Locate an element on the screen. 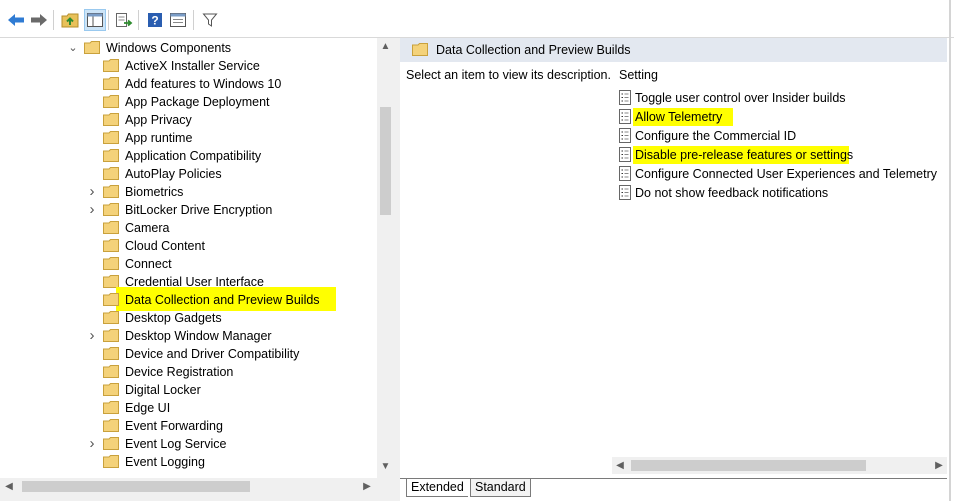  tree-node: Camera is located at coordinates (198, 228).